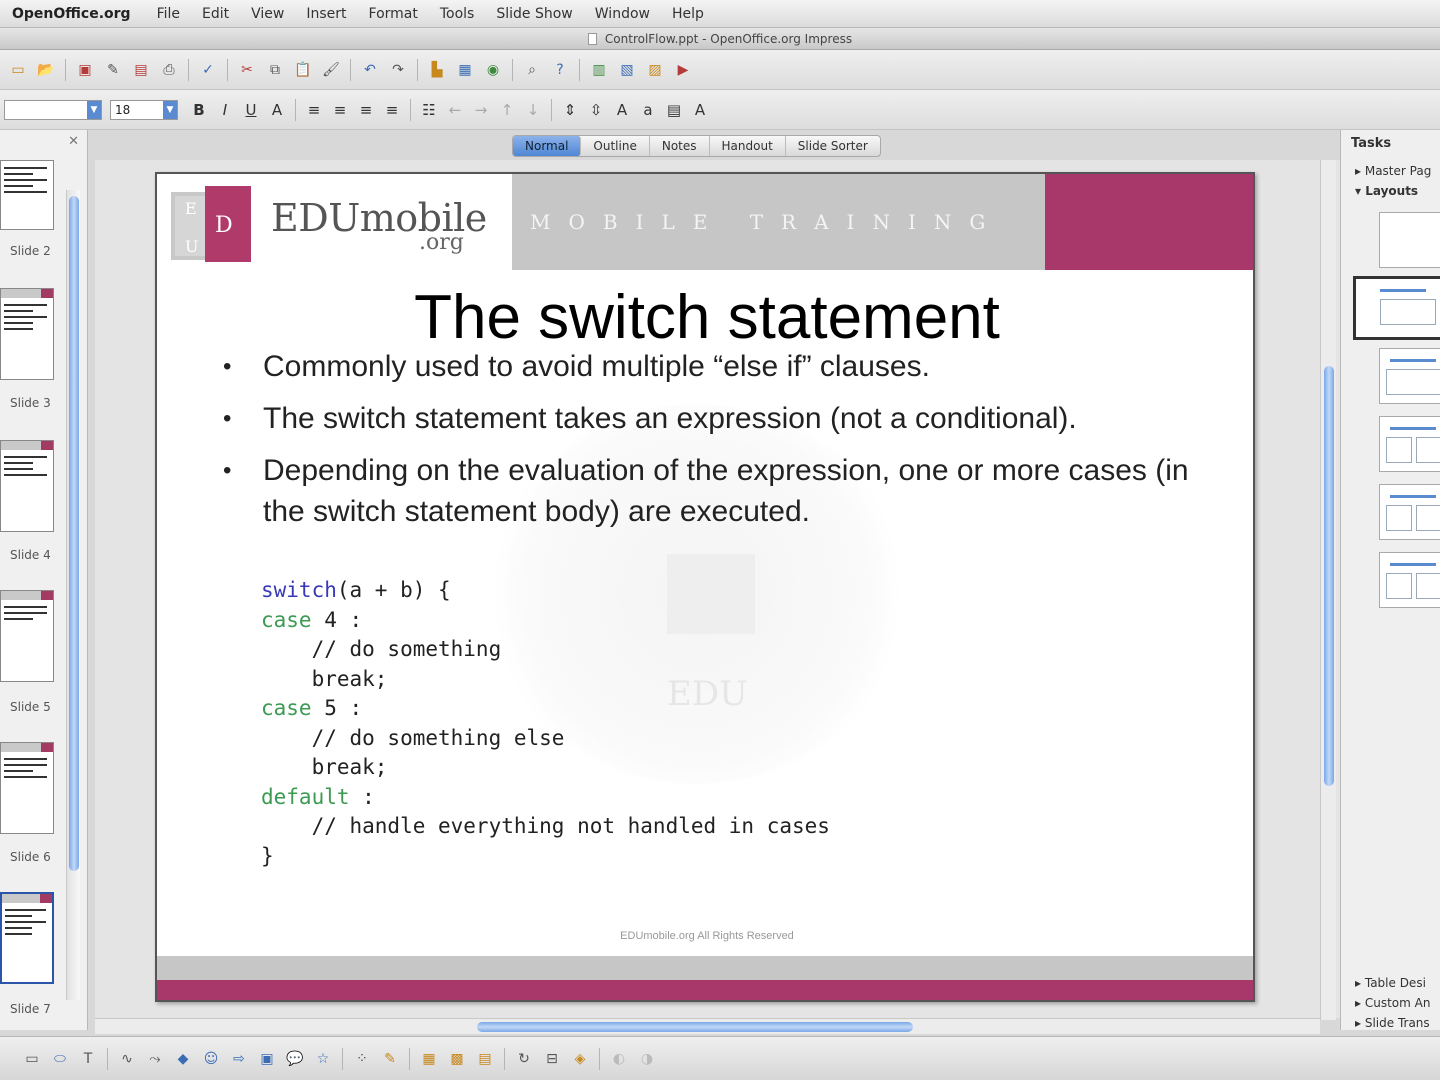 Image resolution: width=1440 pixels, height=1080 pixels. Describe the element at coordinates (619, 1059) in the screenshot. I see `extrusion-icon: ◐` at that location.